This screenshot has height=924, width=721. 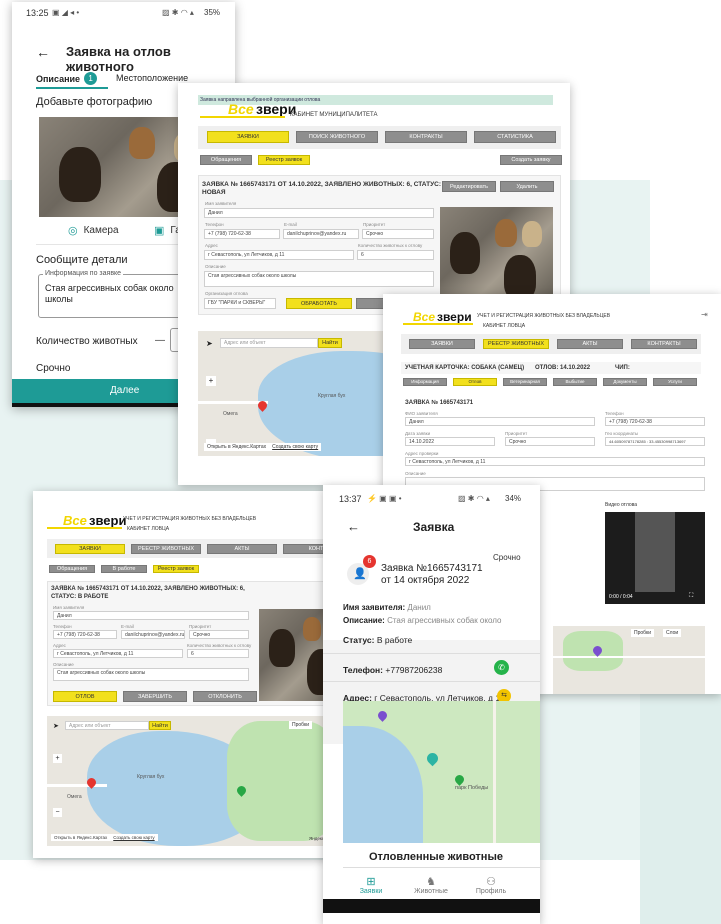 What do you see at coordinates (655, 421) in the screenshot?
I see `tel-field: +7 (798) 720-62-38` at bounding box center [655, 421].